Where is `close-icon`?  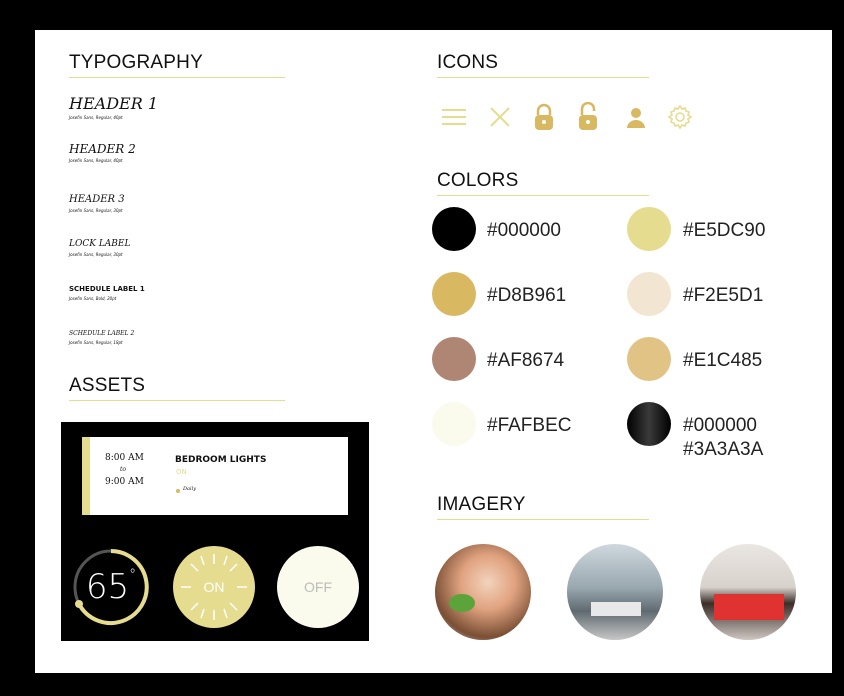 close-icon is located at coordinates (500, 117).